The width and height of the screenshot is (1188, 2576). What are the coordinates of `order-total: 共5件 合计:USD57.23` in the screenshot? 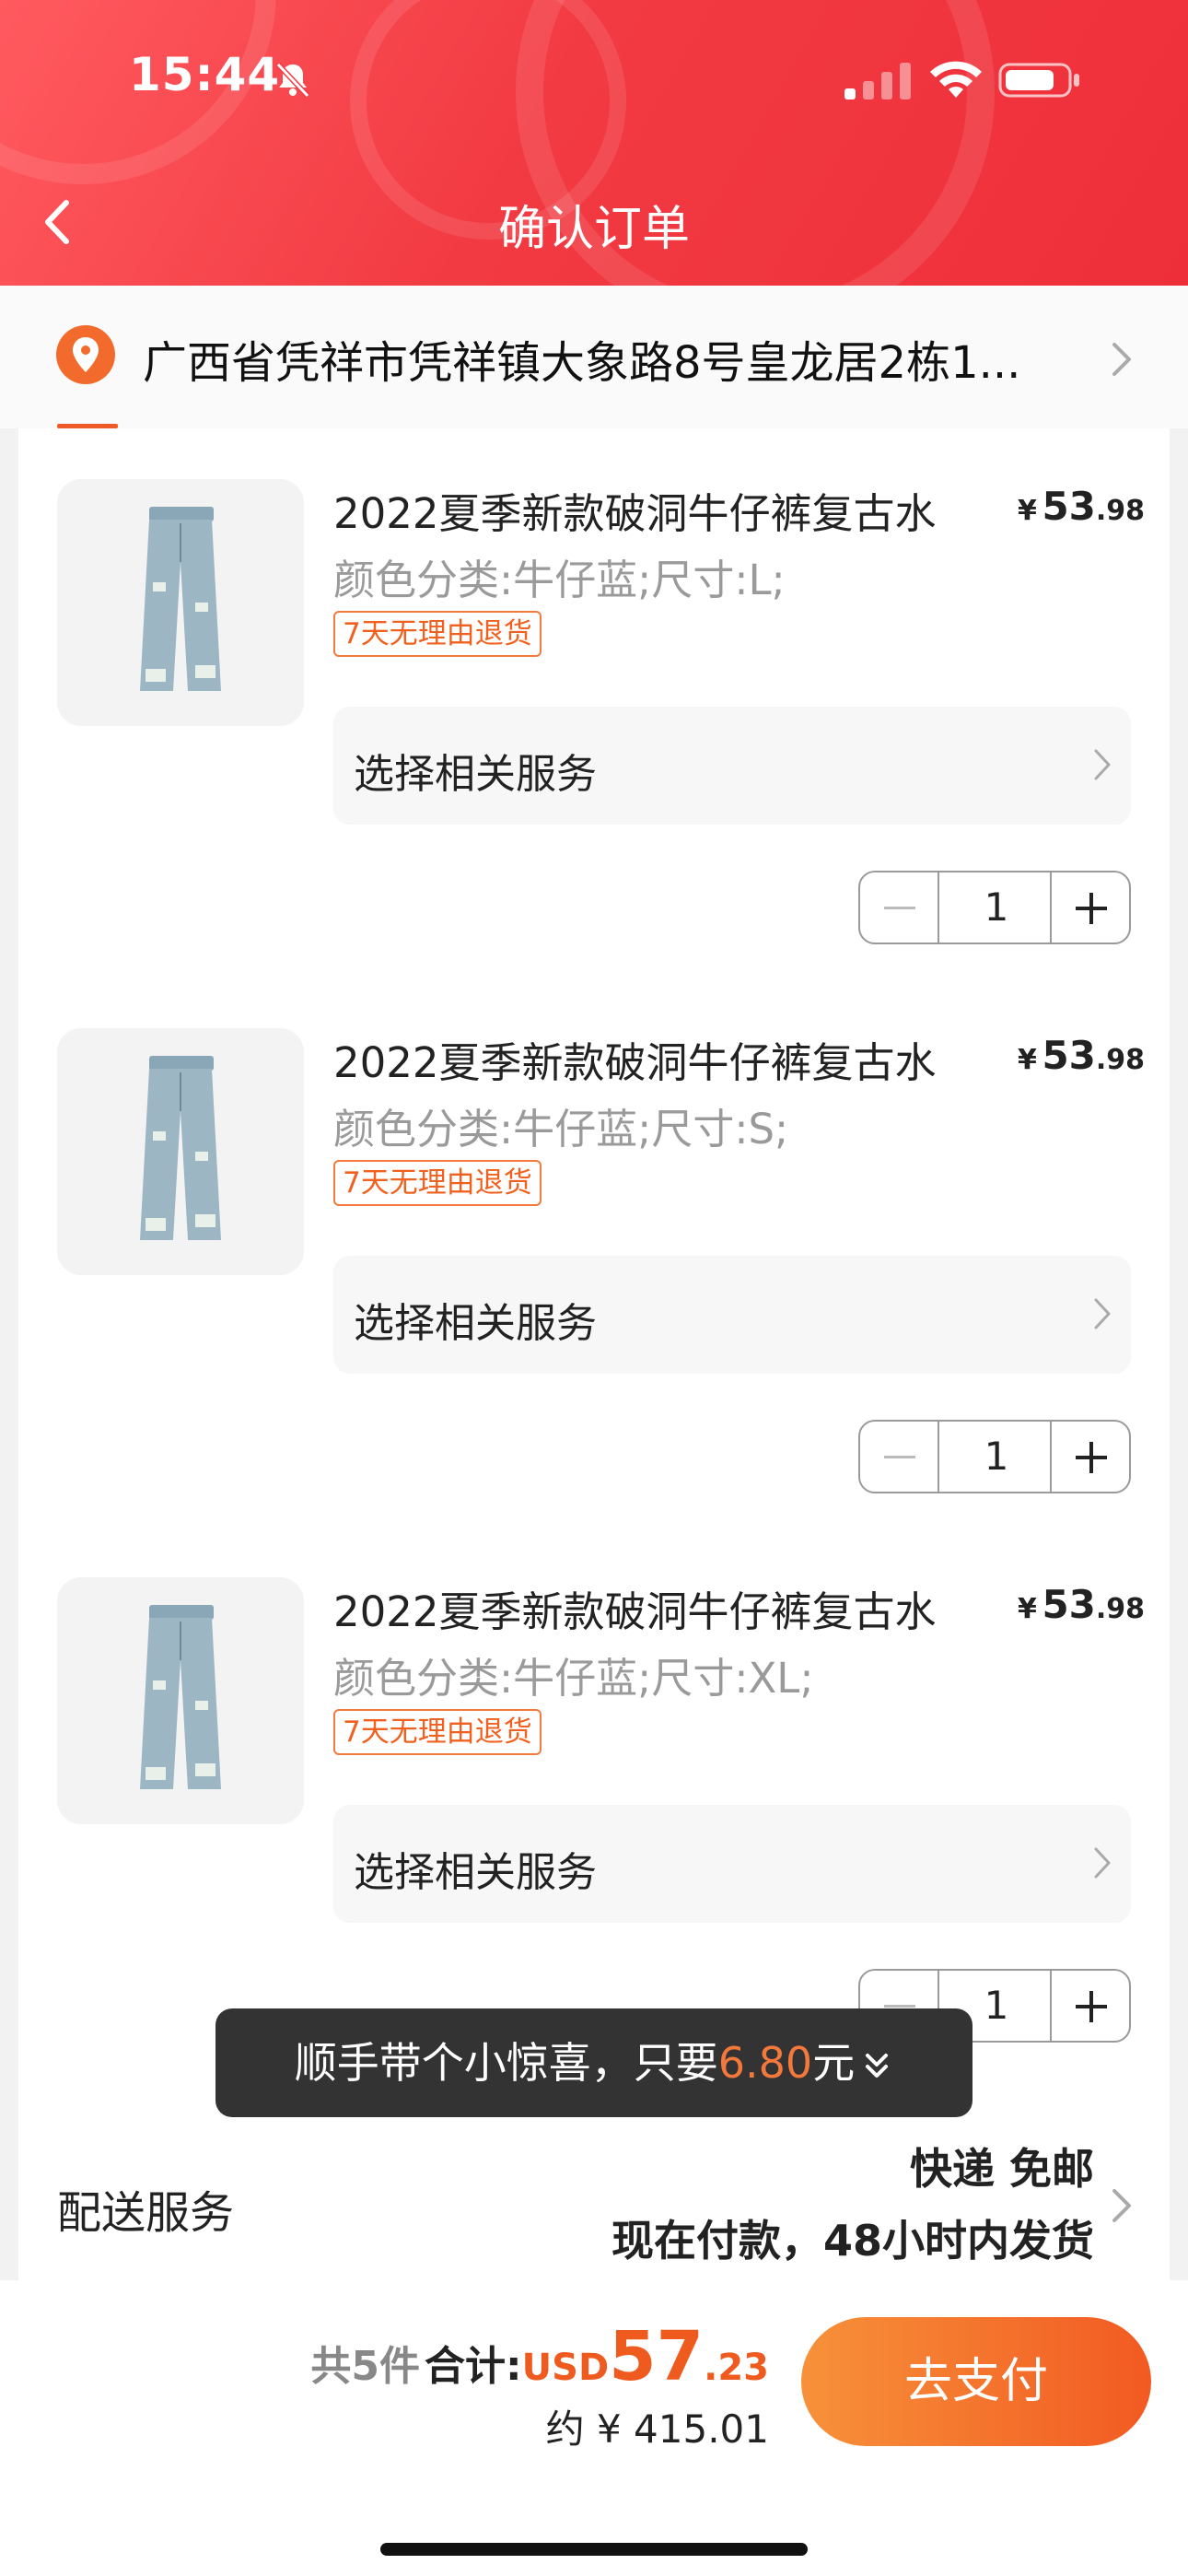 It's located at (539, 2356).